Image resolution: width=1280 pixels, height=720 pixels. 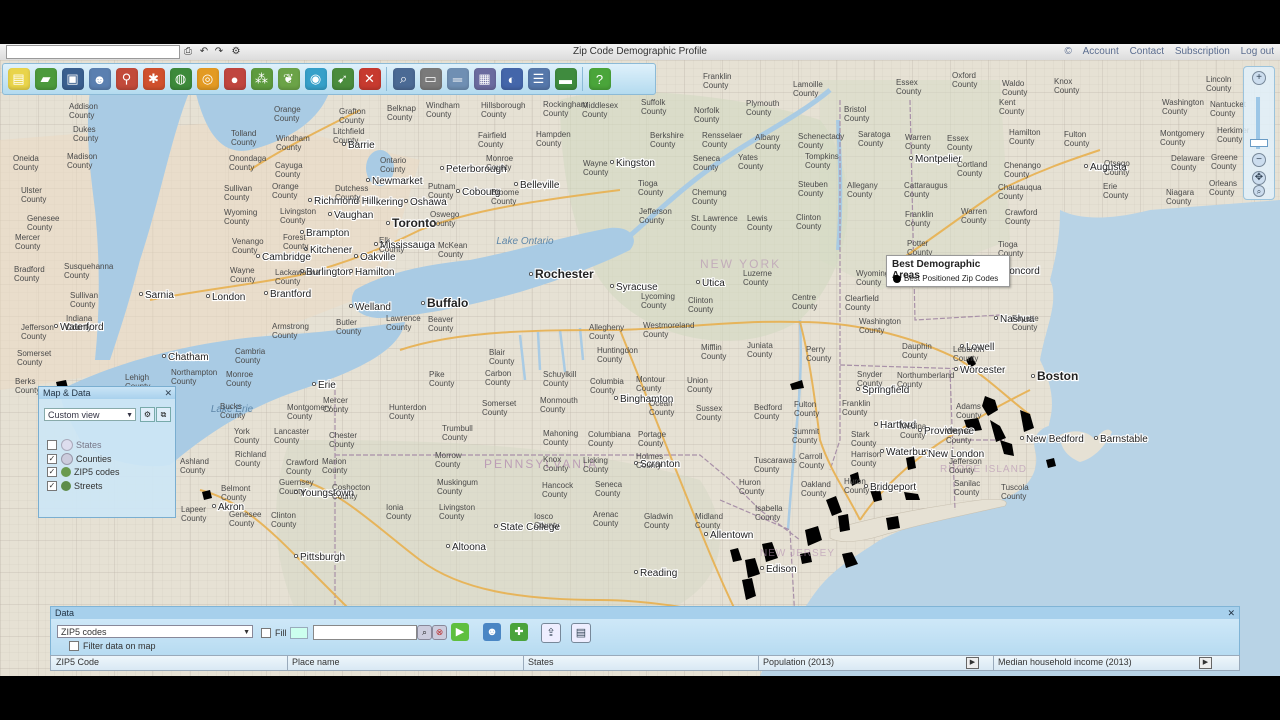 What do you see at coordinates (519, 632) in the screenshot?
I see `puzzle-icon: ✚` at bounding box center [519, 632].